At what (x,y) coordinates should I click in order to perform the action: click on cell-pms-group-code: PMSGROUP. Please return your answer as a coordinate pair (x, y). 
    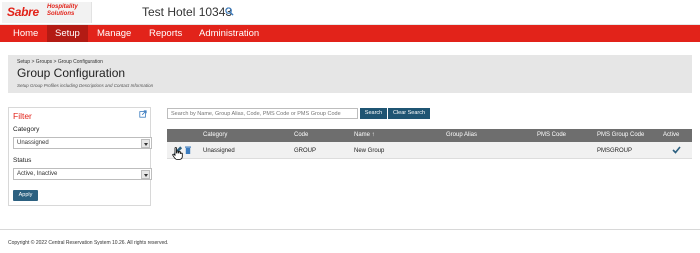
    Looking at the image, I should click on (615, 151).